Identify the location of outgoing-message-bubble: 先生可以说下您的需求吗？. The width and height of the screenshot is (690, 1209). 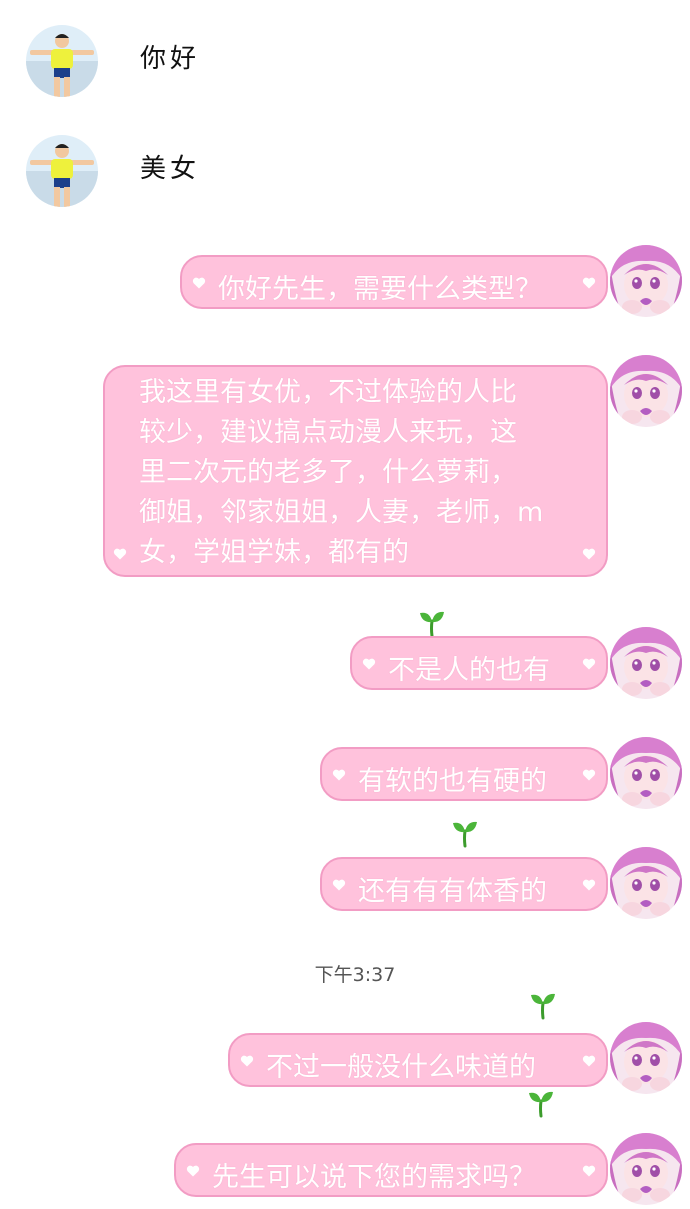
(391, 1170).